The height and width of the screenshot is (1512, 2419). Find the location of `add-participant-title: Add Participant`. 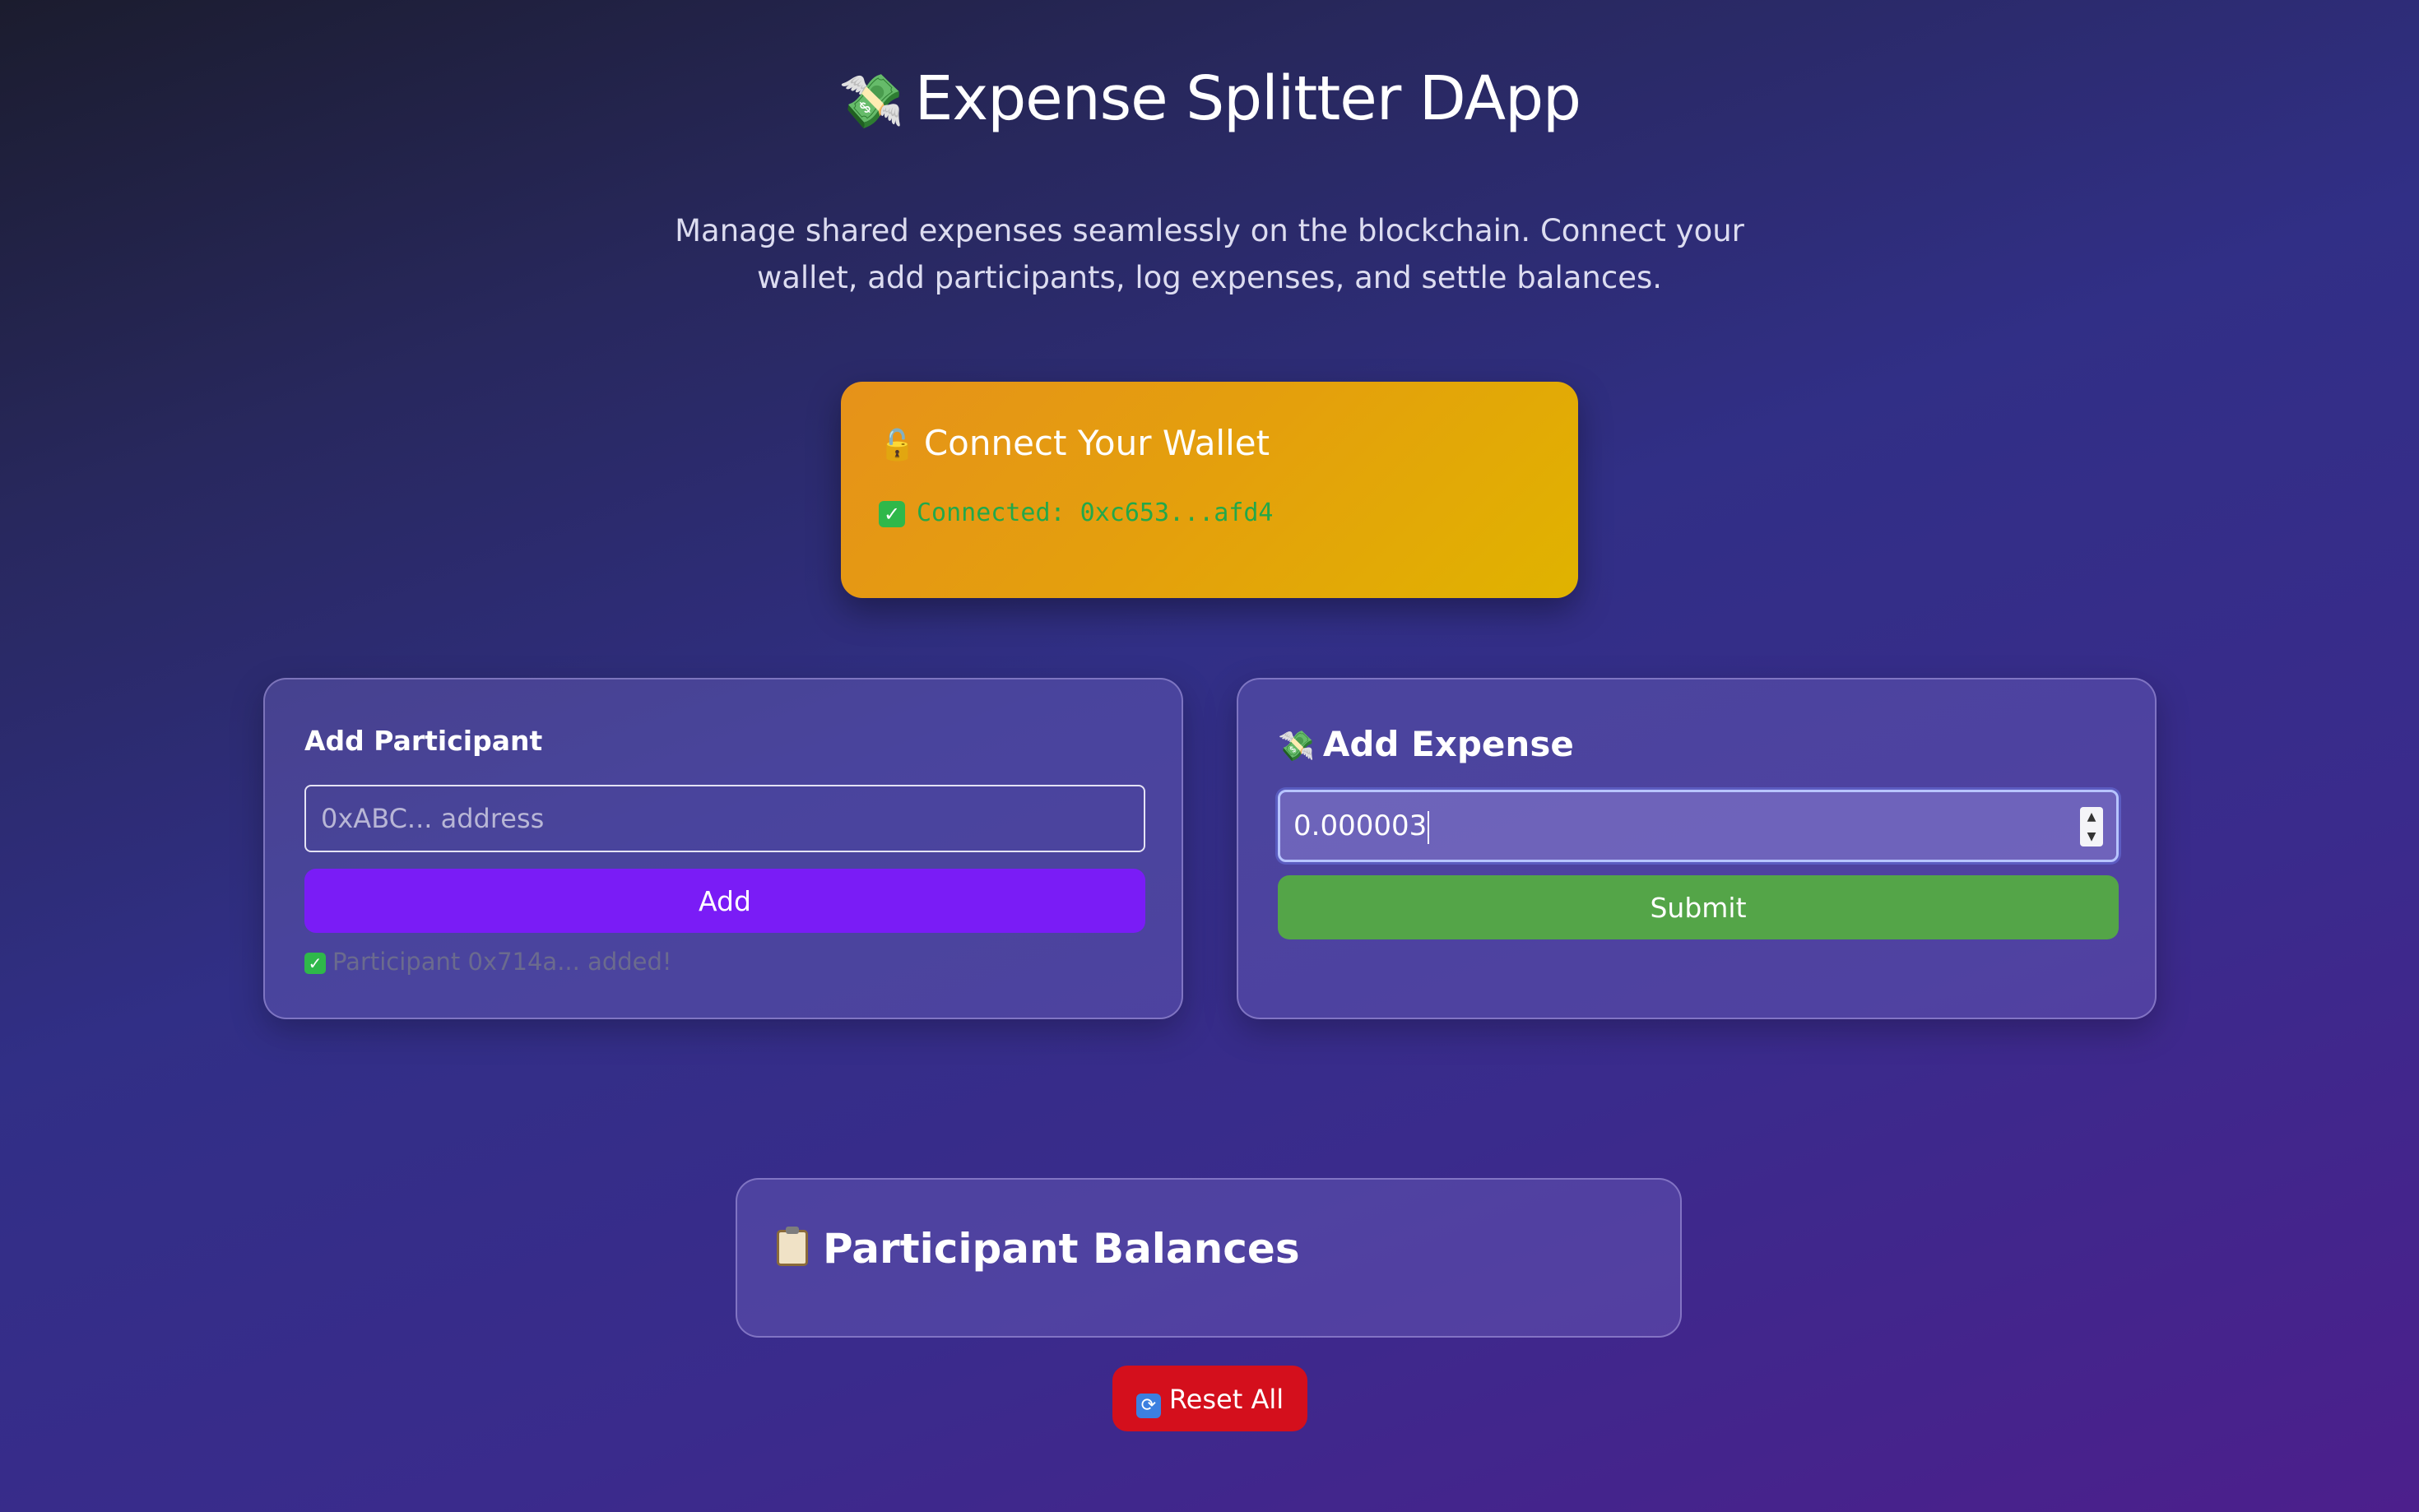

add-participant-title: Add Participant is located at coordinates (423, 741).